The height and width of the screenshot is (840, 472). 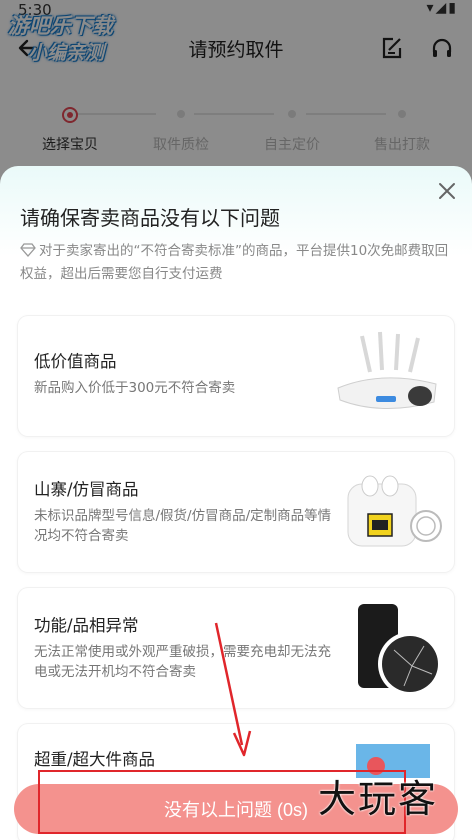 What do you see at coordinates (95, 759) in the screenshot?
I see `card-title: 超重/超大件商品` at bounding box center [95, 759].